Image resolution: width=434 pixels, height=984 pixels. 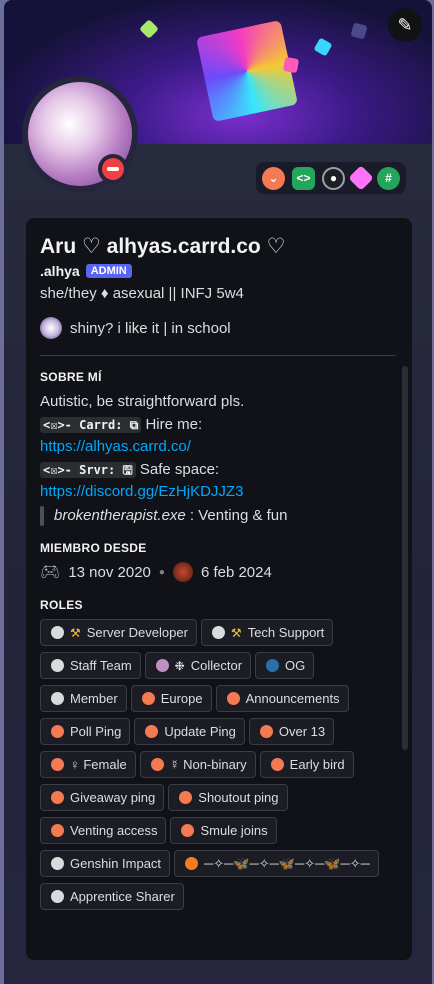 I want to click on role-pill: ⚒ Tech Support, so click(x=267, y=632).